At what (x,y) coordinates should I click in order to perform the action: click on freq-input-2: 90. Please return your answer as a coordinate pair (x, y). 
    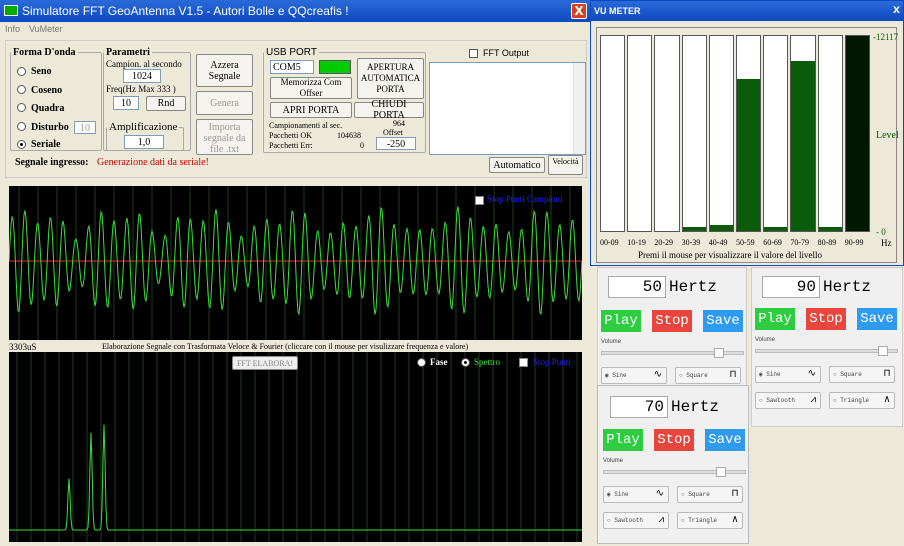
    Looking at the image, I should click on (791, 287).